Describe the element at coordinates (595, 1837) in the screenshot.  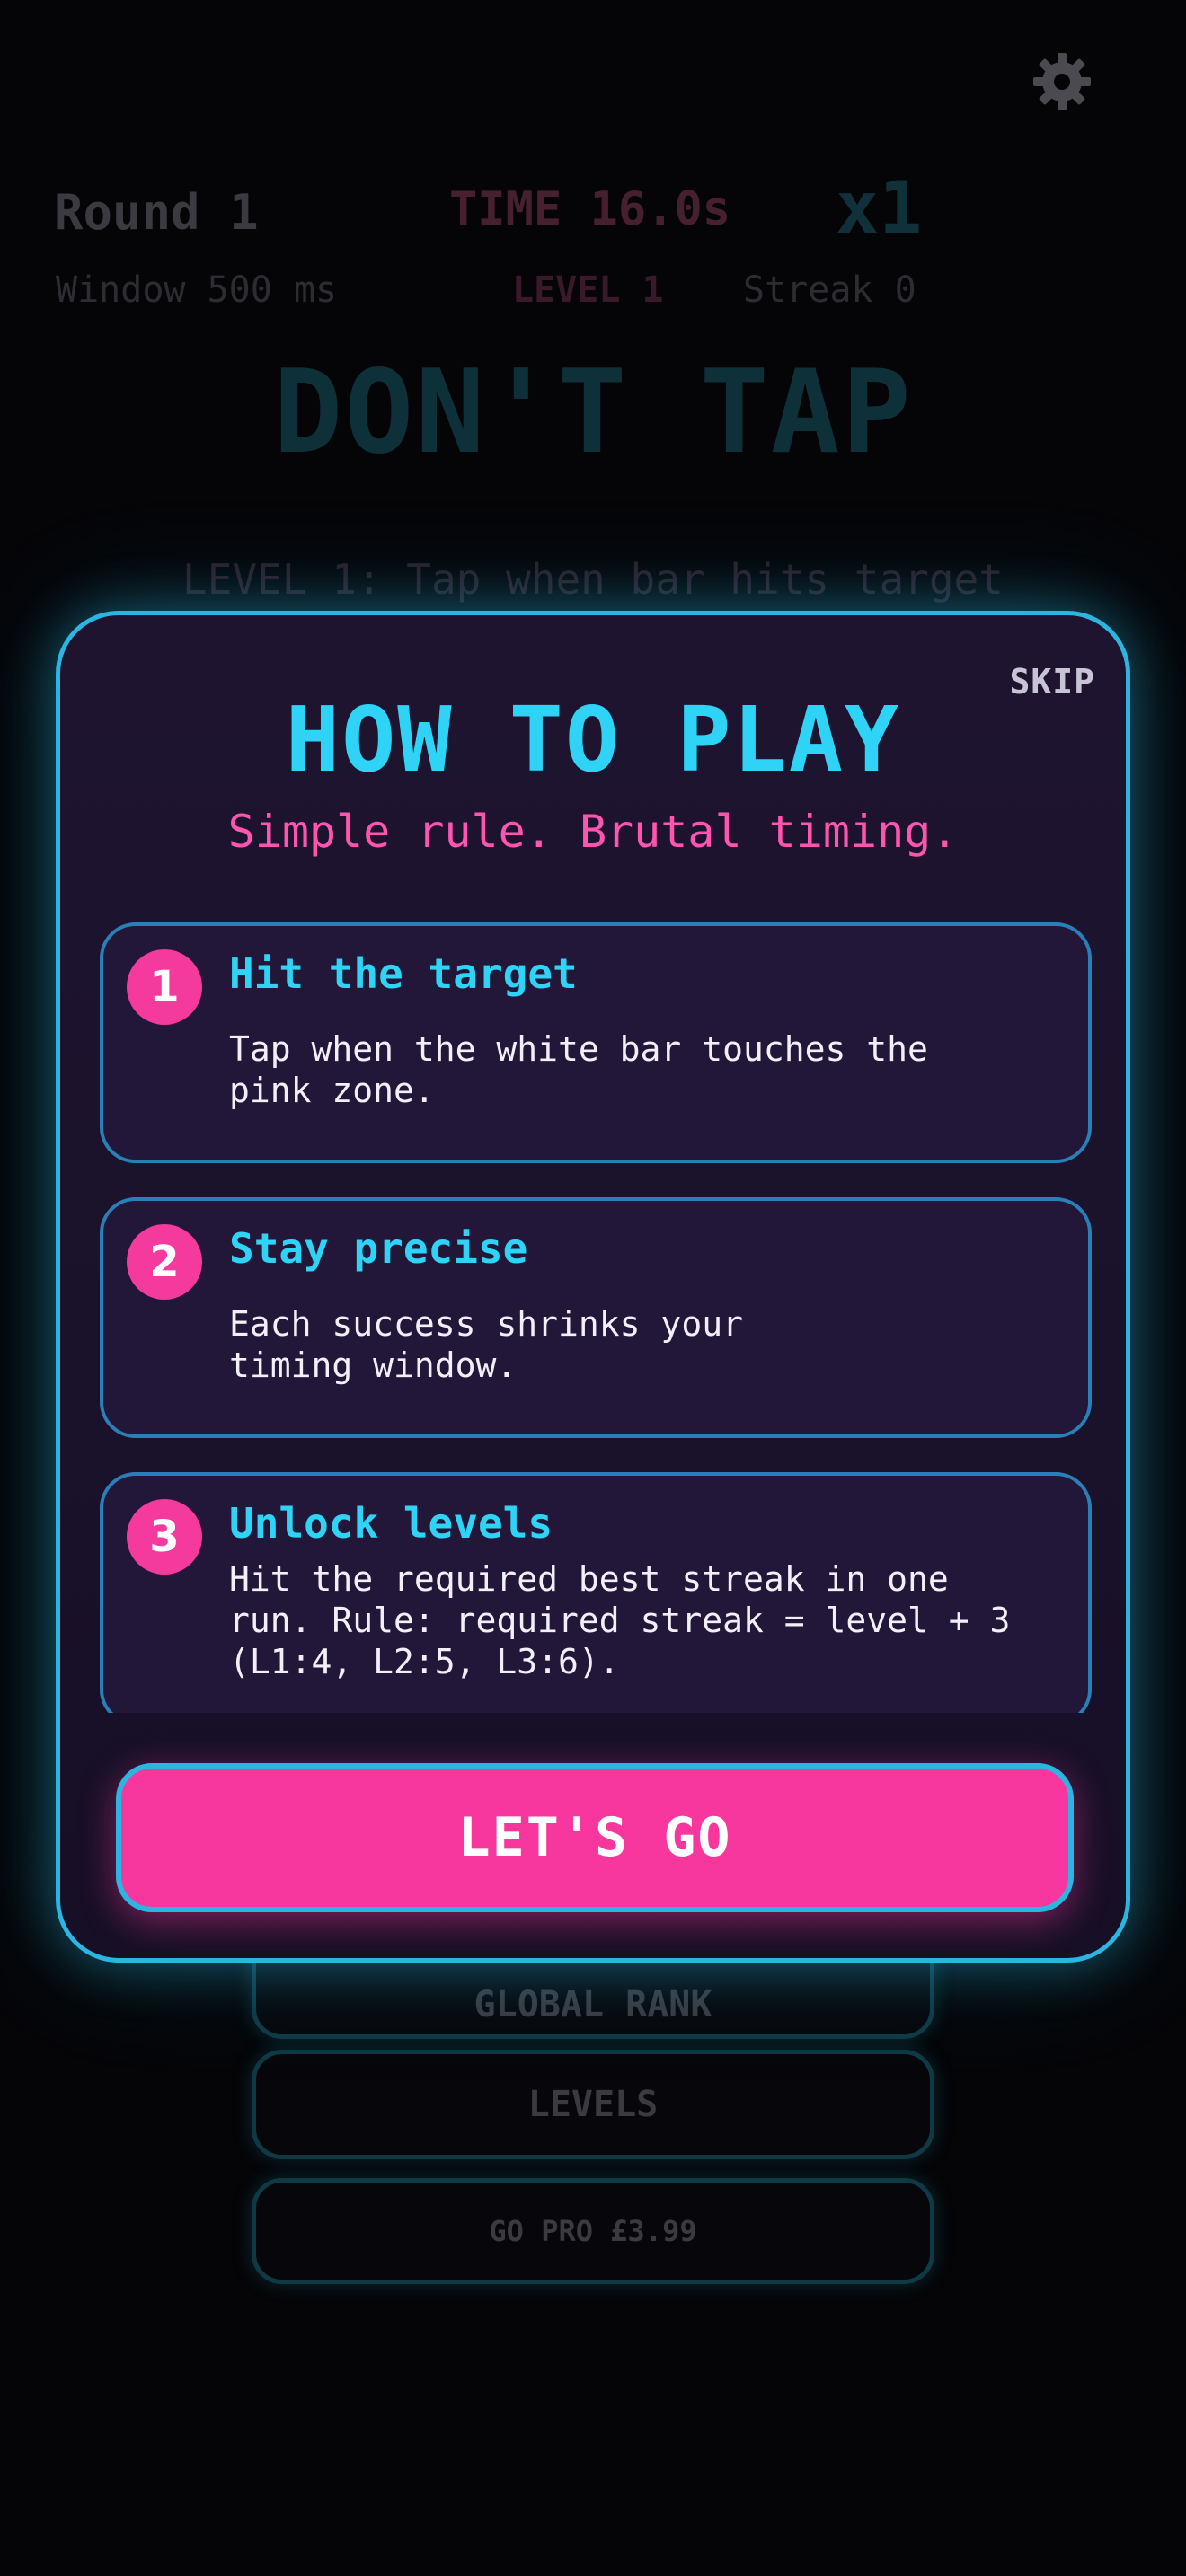
I see `lets-go-button: LET'S GO` at that location.